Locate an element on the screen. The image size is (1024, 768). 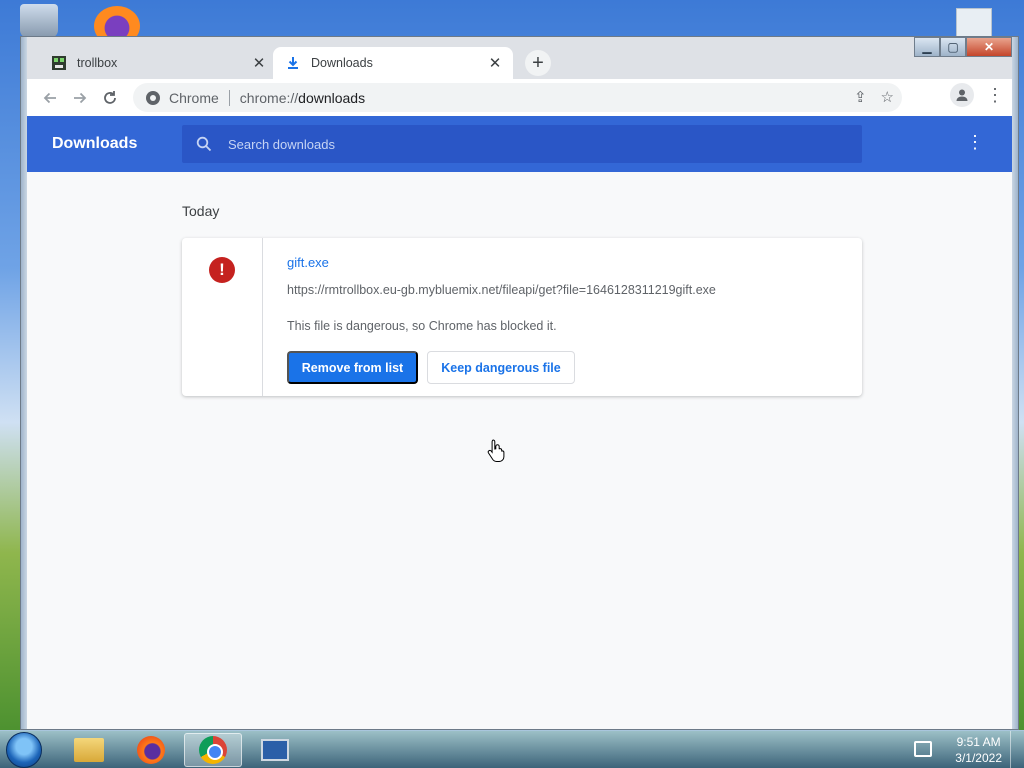
network-tray-icon is located at coordinates (923, 749).